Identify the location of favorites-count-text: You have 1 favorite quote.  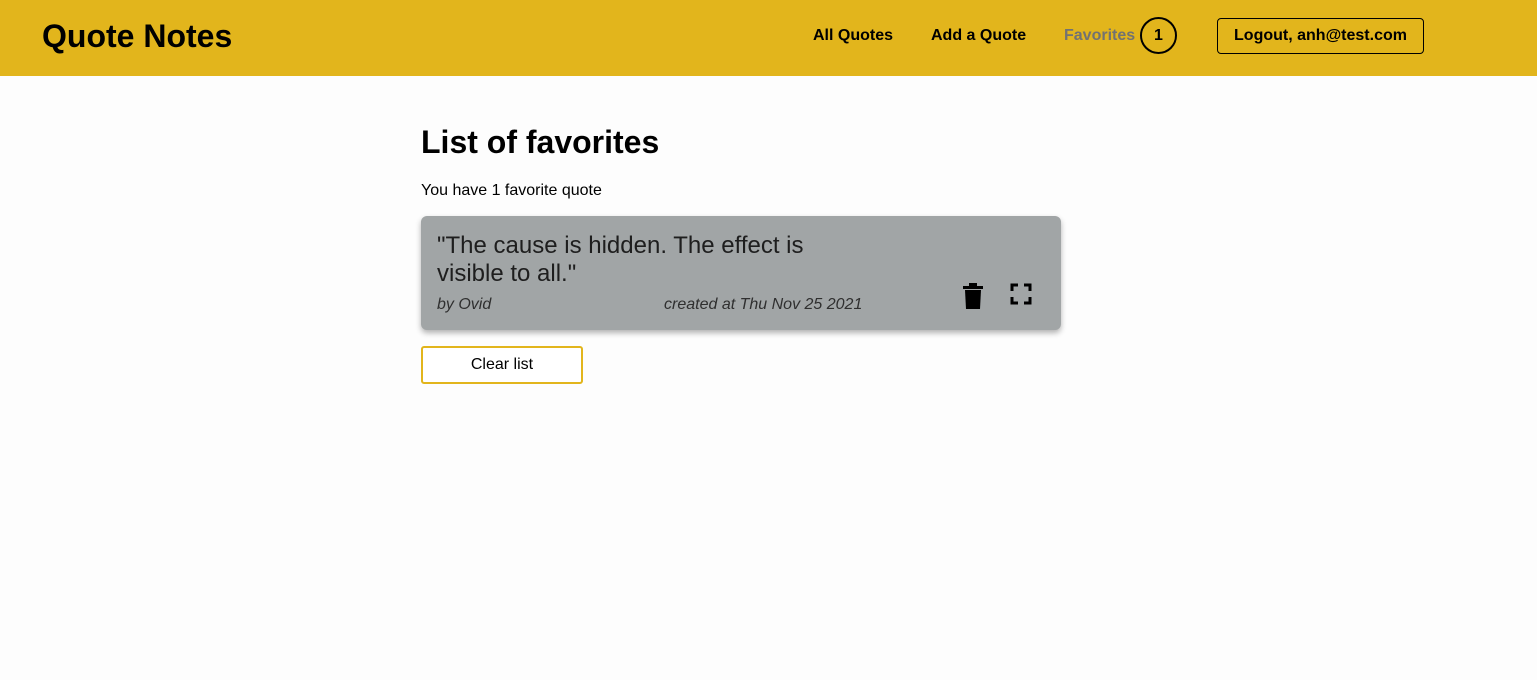
(511, 190).